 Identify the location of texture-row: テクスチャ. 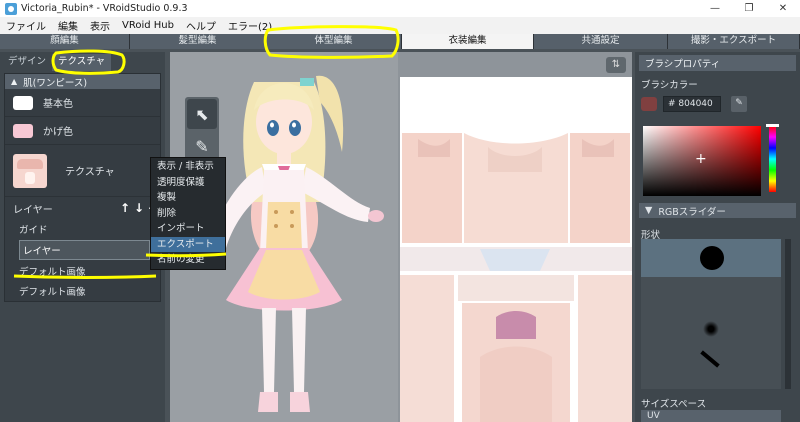
(82, 171).